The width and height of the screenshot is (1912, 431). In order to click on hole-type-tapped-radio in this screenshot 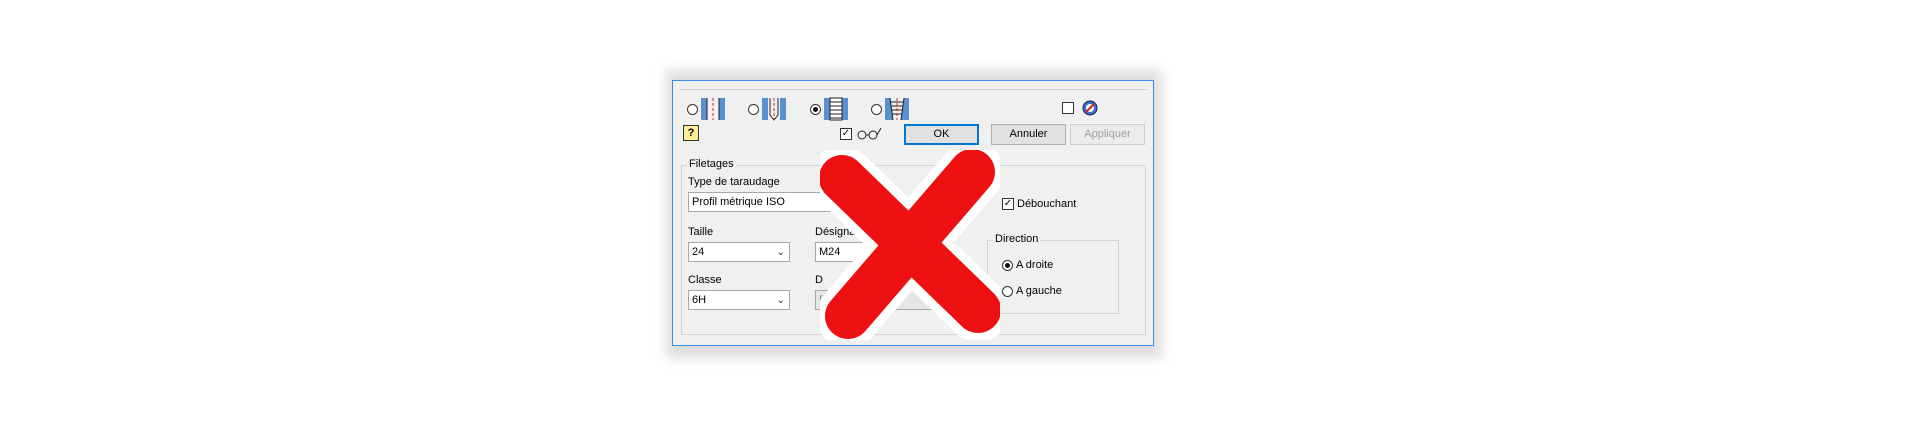, I will do `click(815, 109)`.